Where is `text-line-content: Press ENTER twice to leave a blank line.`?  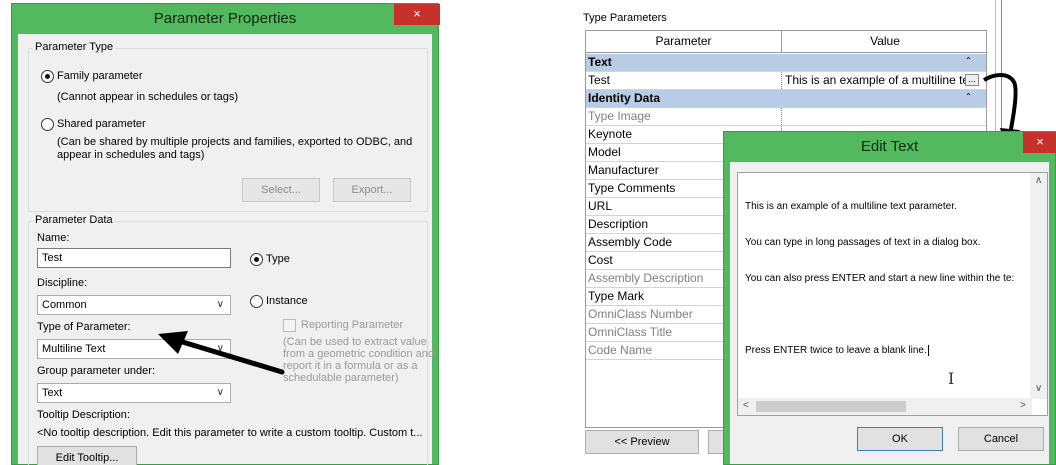
text-line-content: Press ENTER twice to leave a blank line. is located at coordinates (836, 350).